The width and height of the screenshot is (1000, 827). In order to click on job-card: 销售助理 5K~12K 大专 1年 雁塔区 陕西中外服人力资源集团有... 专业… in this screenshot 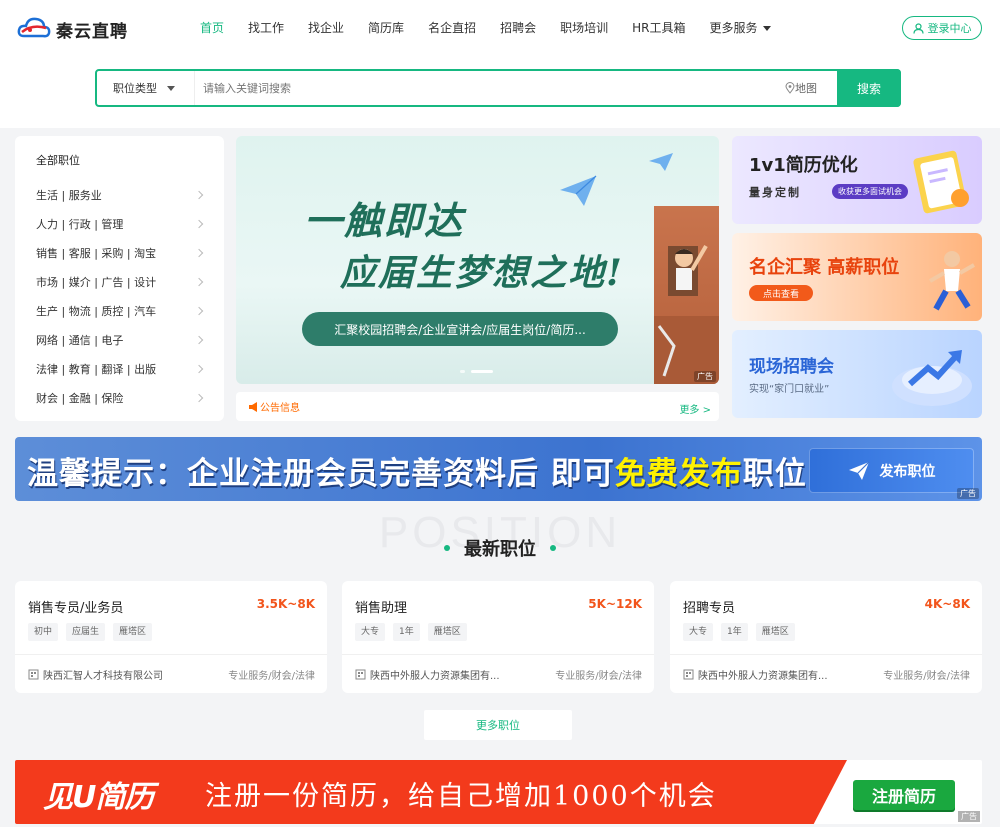, I will do `click(498, 637)`.